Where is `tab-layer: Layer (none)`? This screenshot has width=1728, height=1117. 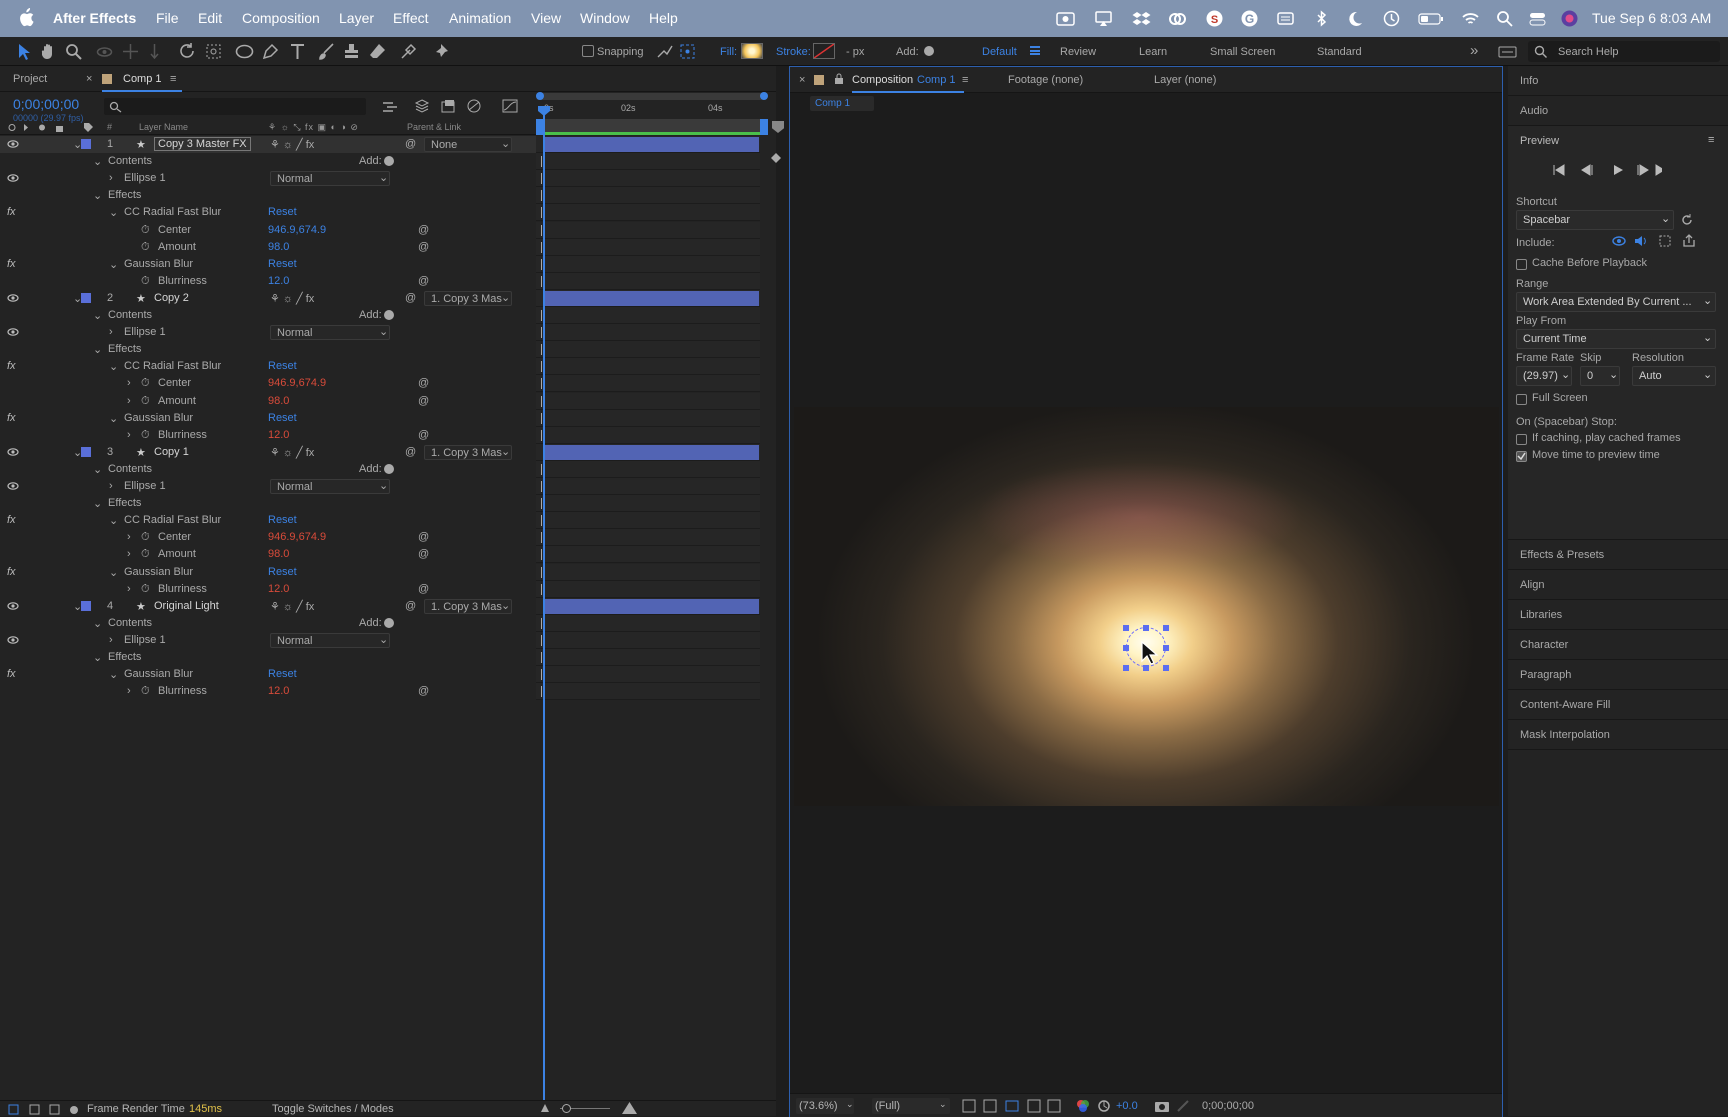
tab-layer: Layer (none) is located at coordinates (1185, 80).